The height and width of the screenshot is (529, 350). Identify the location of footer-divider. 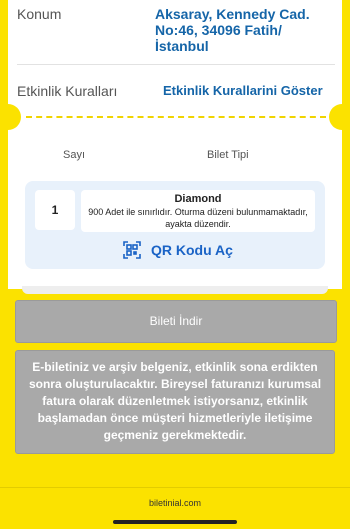
(175, 487).